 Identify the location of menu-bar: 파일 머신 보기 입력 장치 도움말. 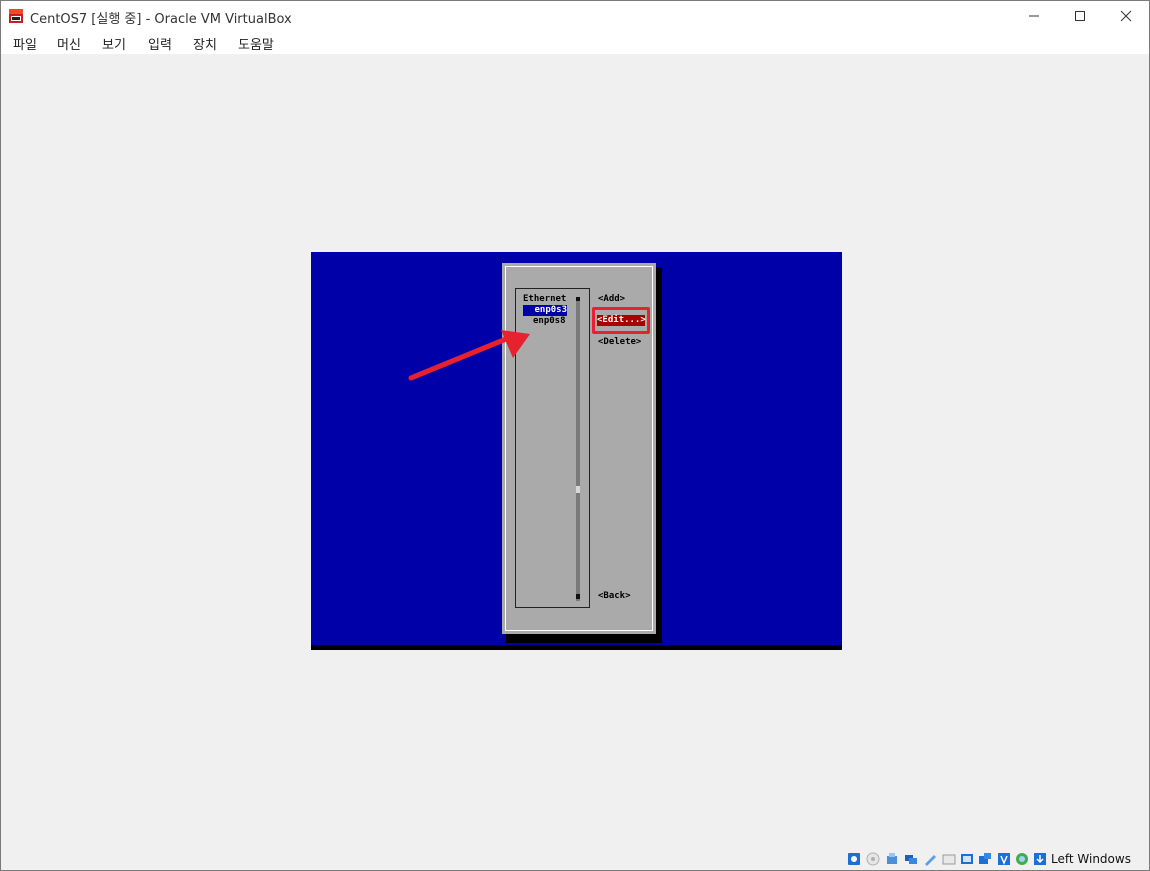
(575, 42).